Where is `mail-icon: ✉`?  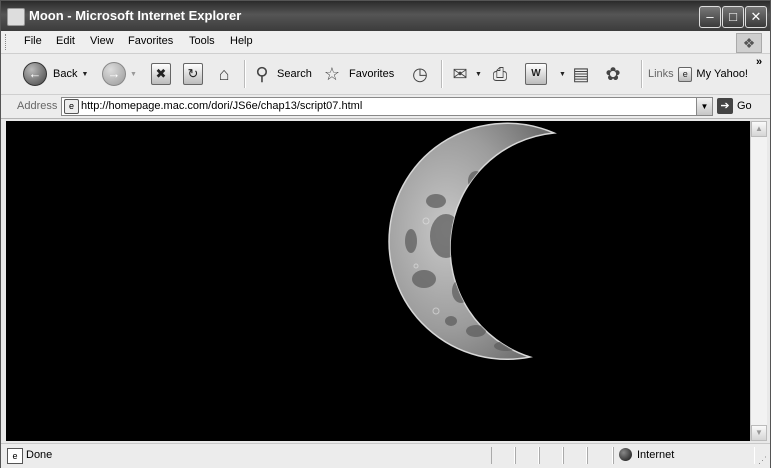 mail-icon: ✉ is located at coordinates (460, 74).